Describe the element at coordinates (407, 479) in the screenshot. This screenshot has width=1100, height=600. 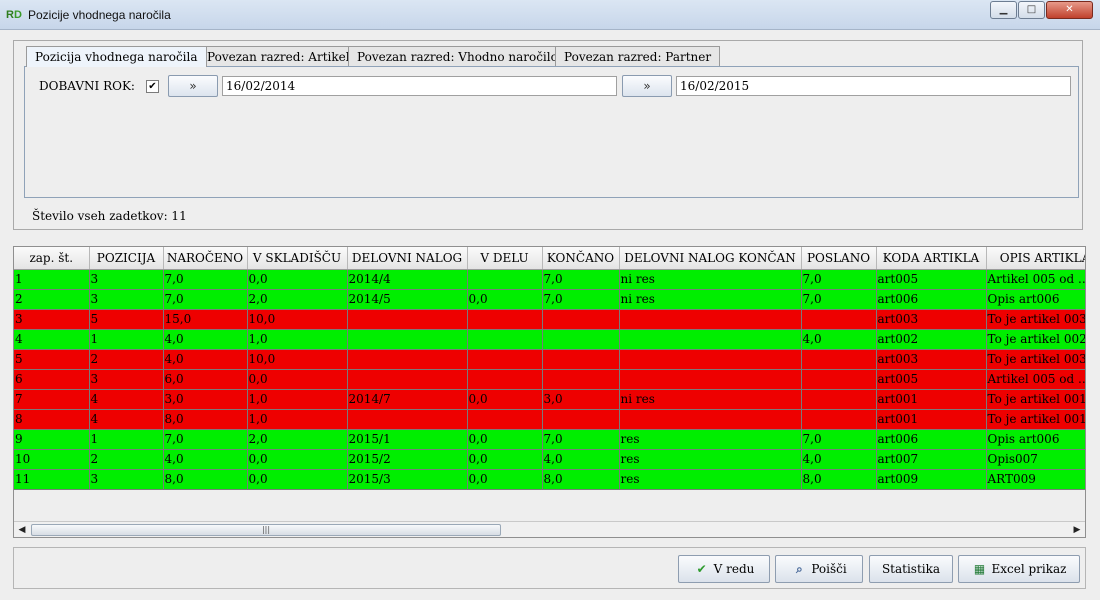
I see `table-cell: 2015/3` at that location.